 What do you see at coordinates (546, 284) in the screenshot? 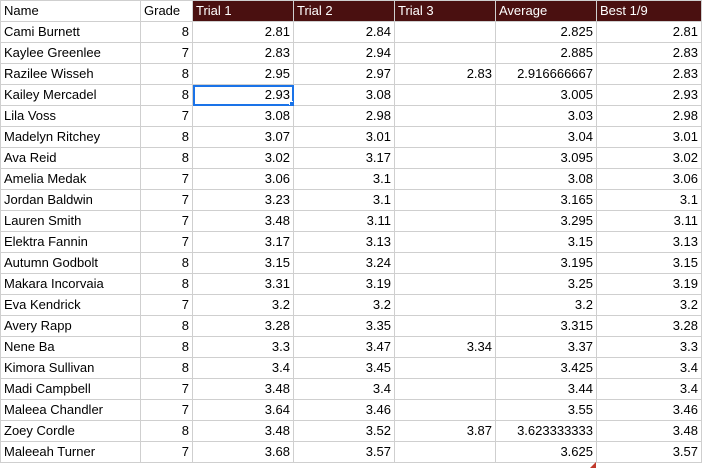
I see `cell-average: 3.25` at bounding box center [546, 284].